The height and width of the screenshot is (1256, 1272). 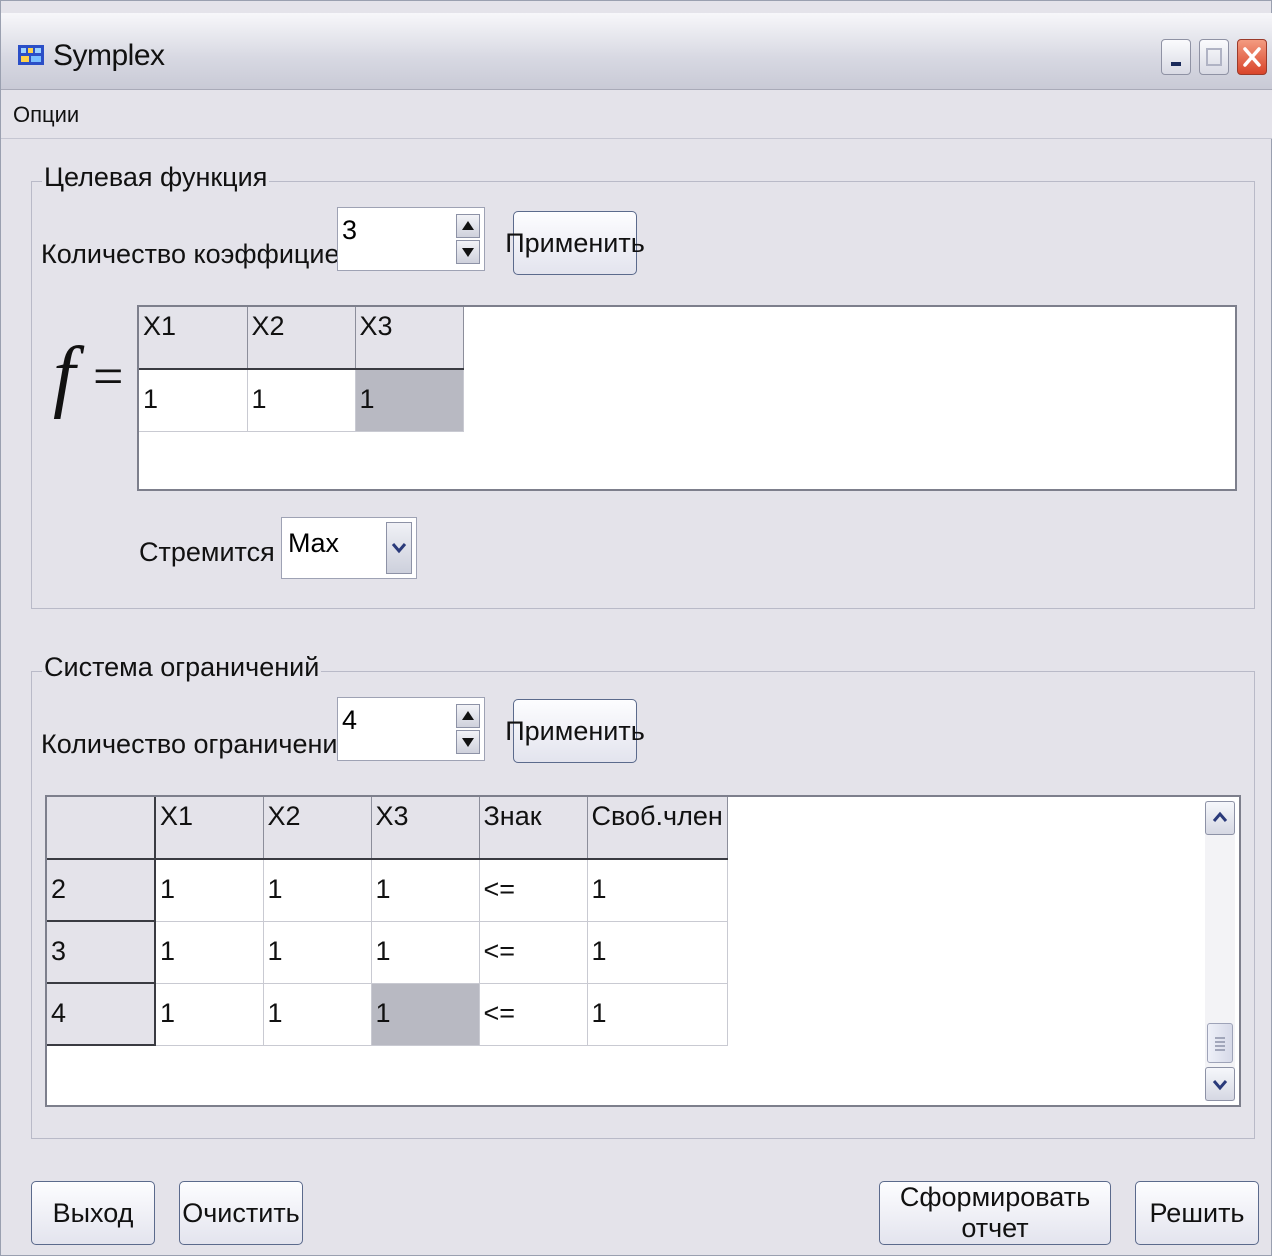 I want to click on grip-icon, so click(x=1220, y=1044).